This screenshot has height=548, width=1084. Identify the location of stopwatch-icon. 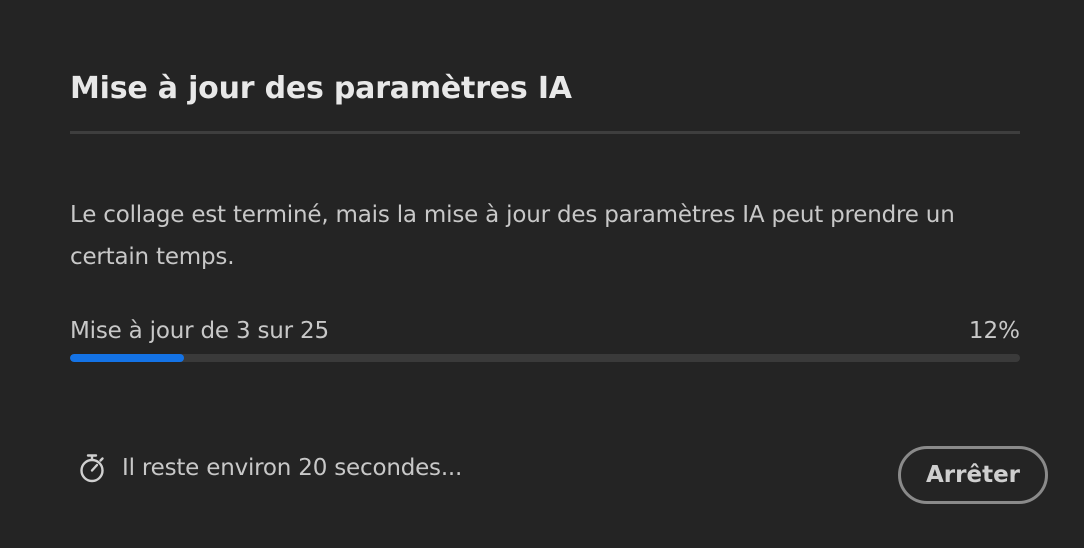
(92, 468).